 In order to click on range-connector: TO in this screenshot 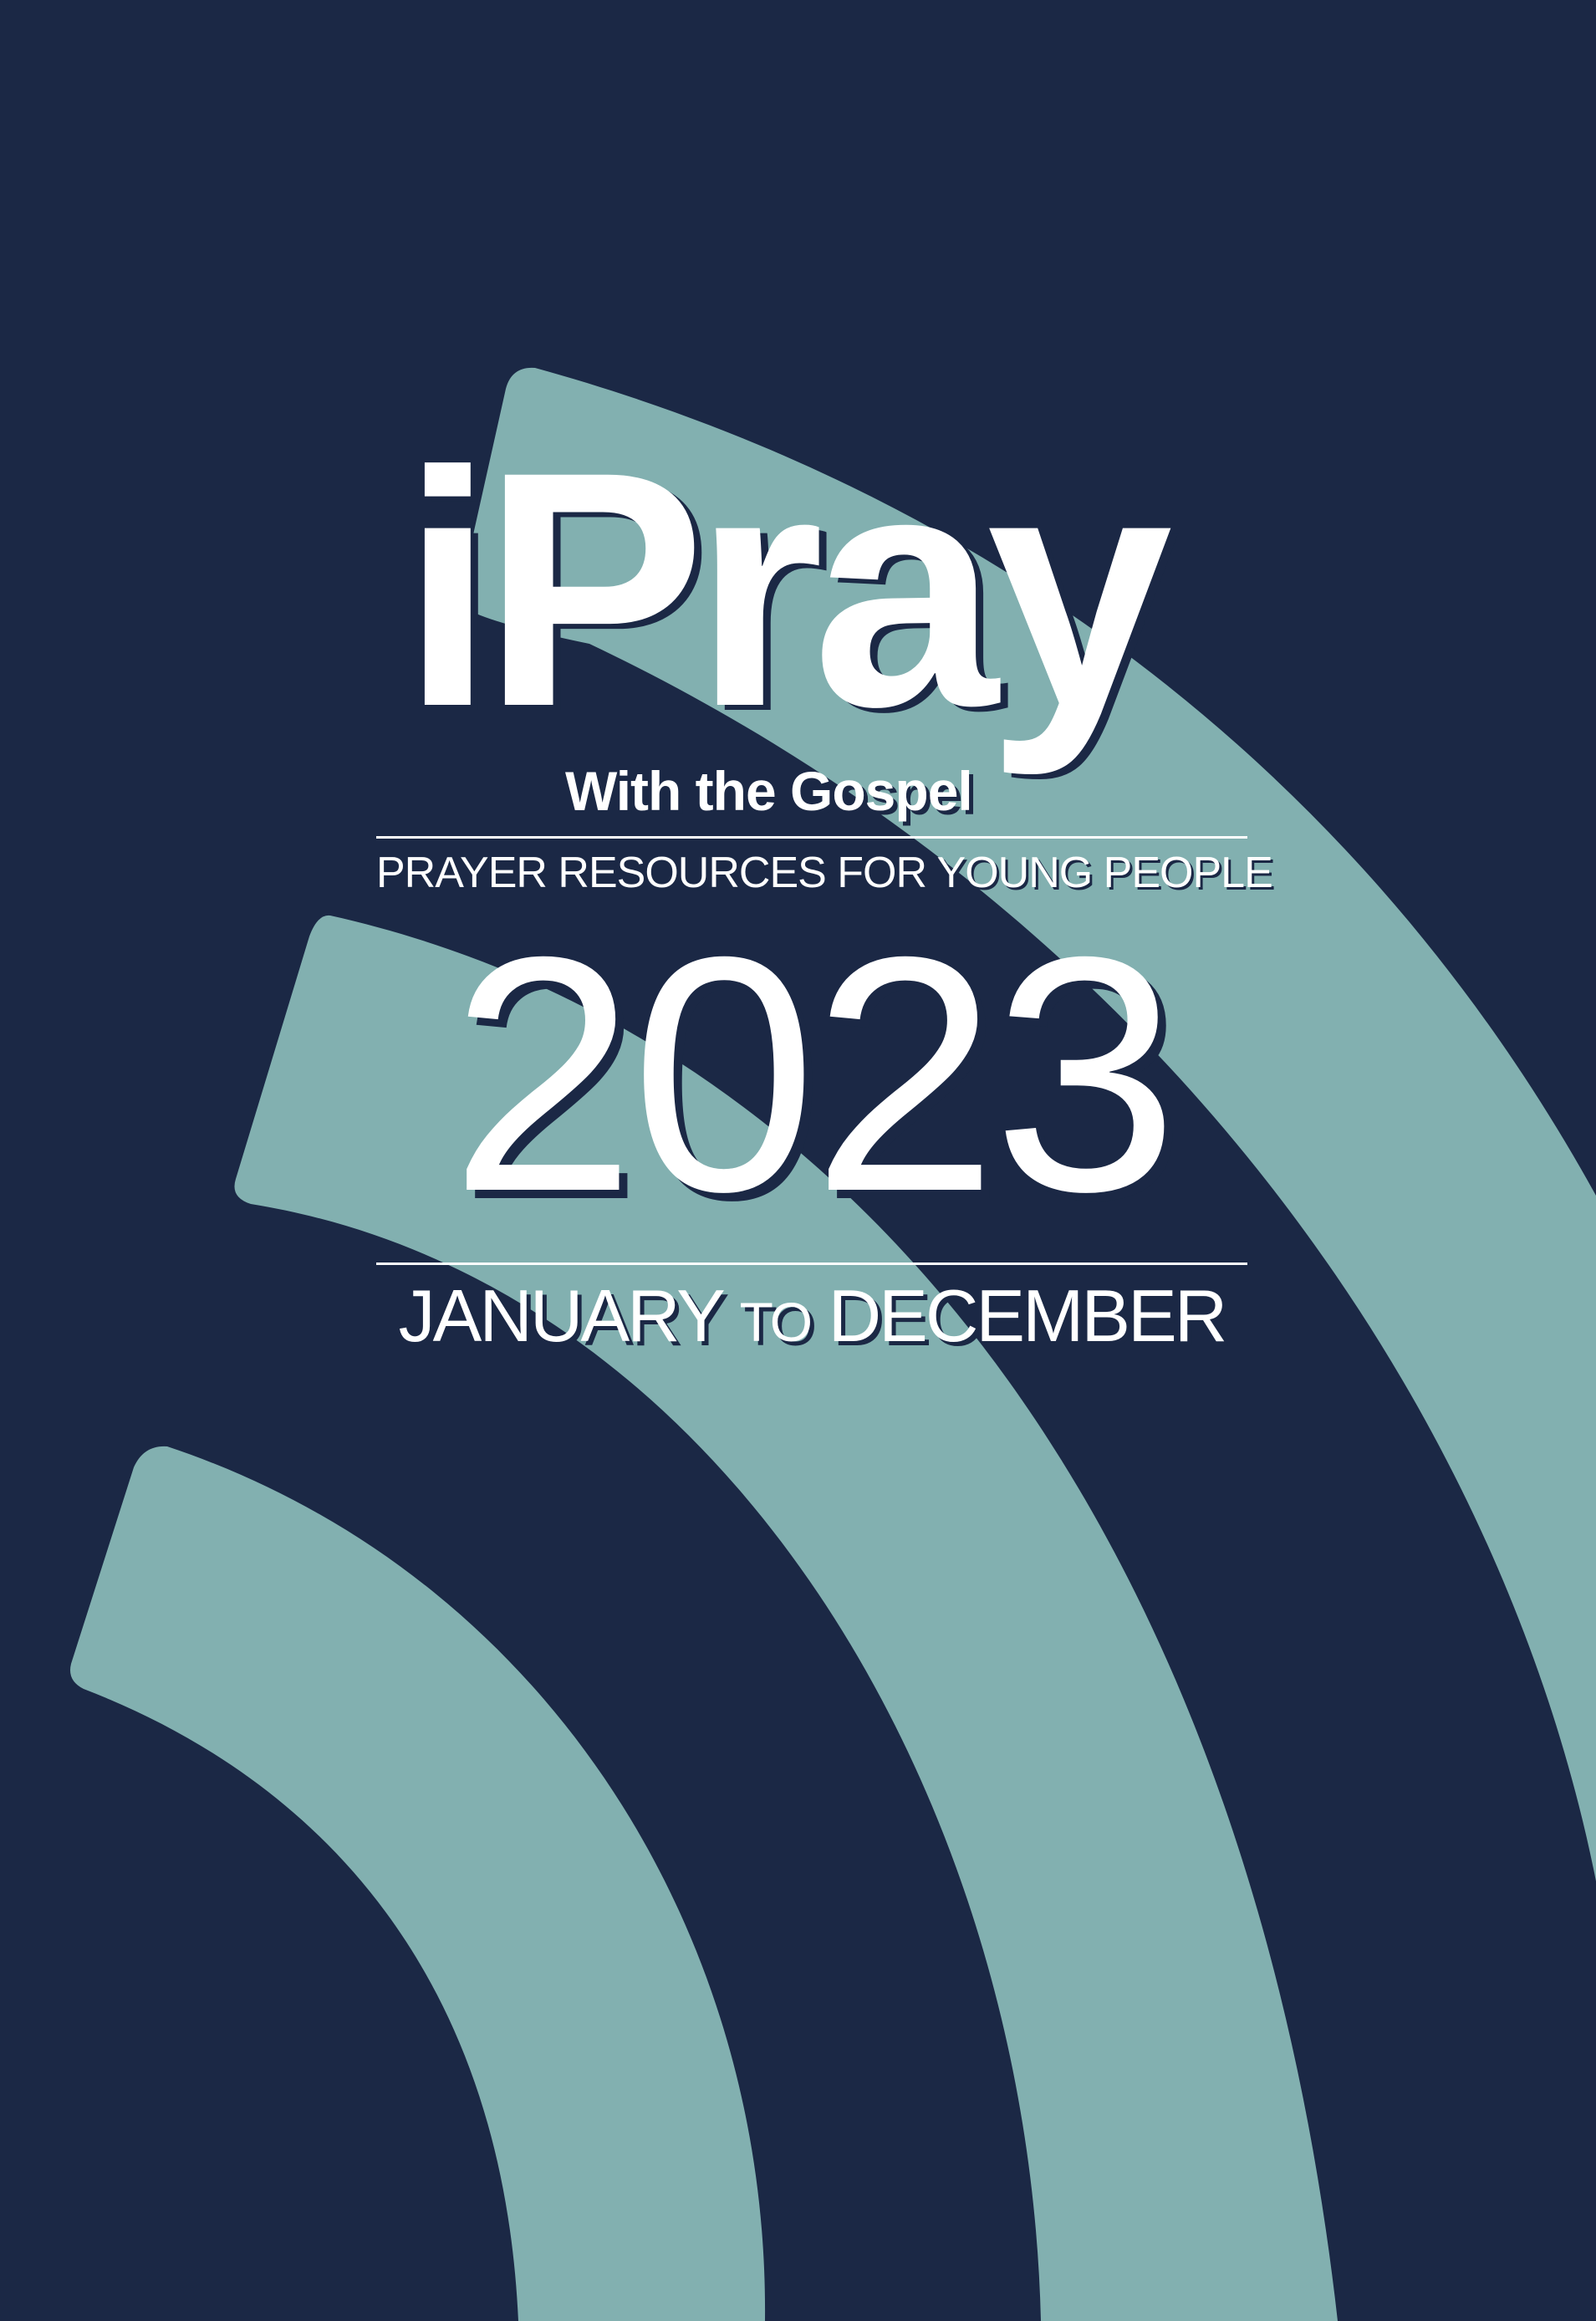, I will do `click(776, 1322)`.